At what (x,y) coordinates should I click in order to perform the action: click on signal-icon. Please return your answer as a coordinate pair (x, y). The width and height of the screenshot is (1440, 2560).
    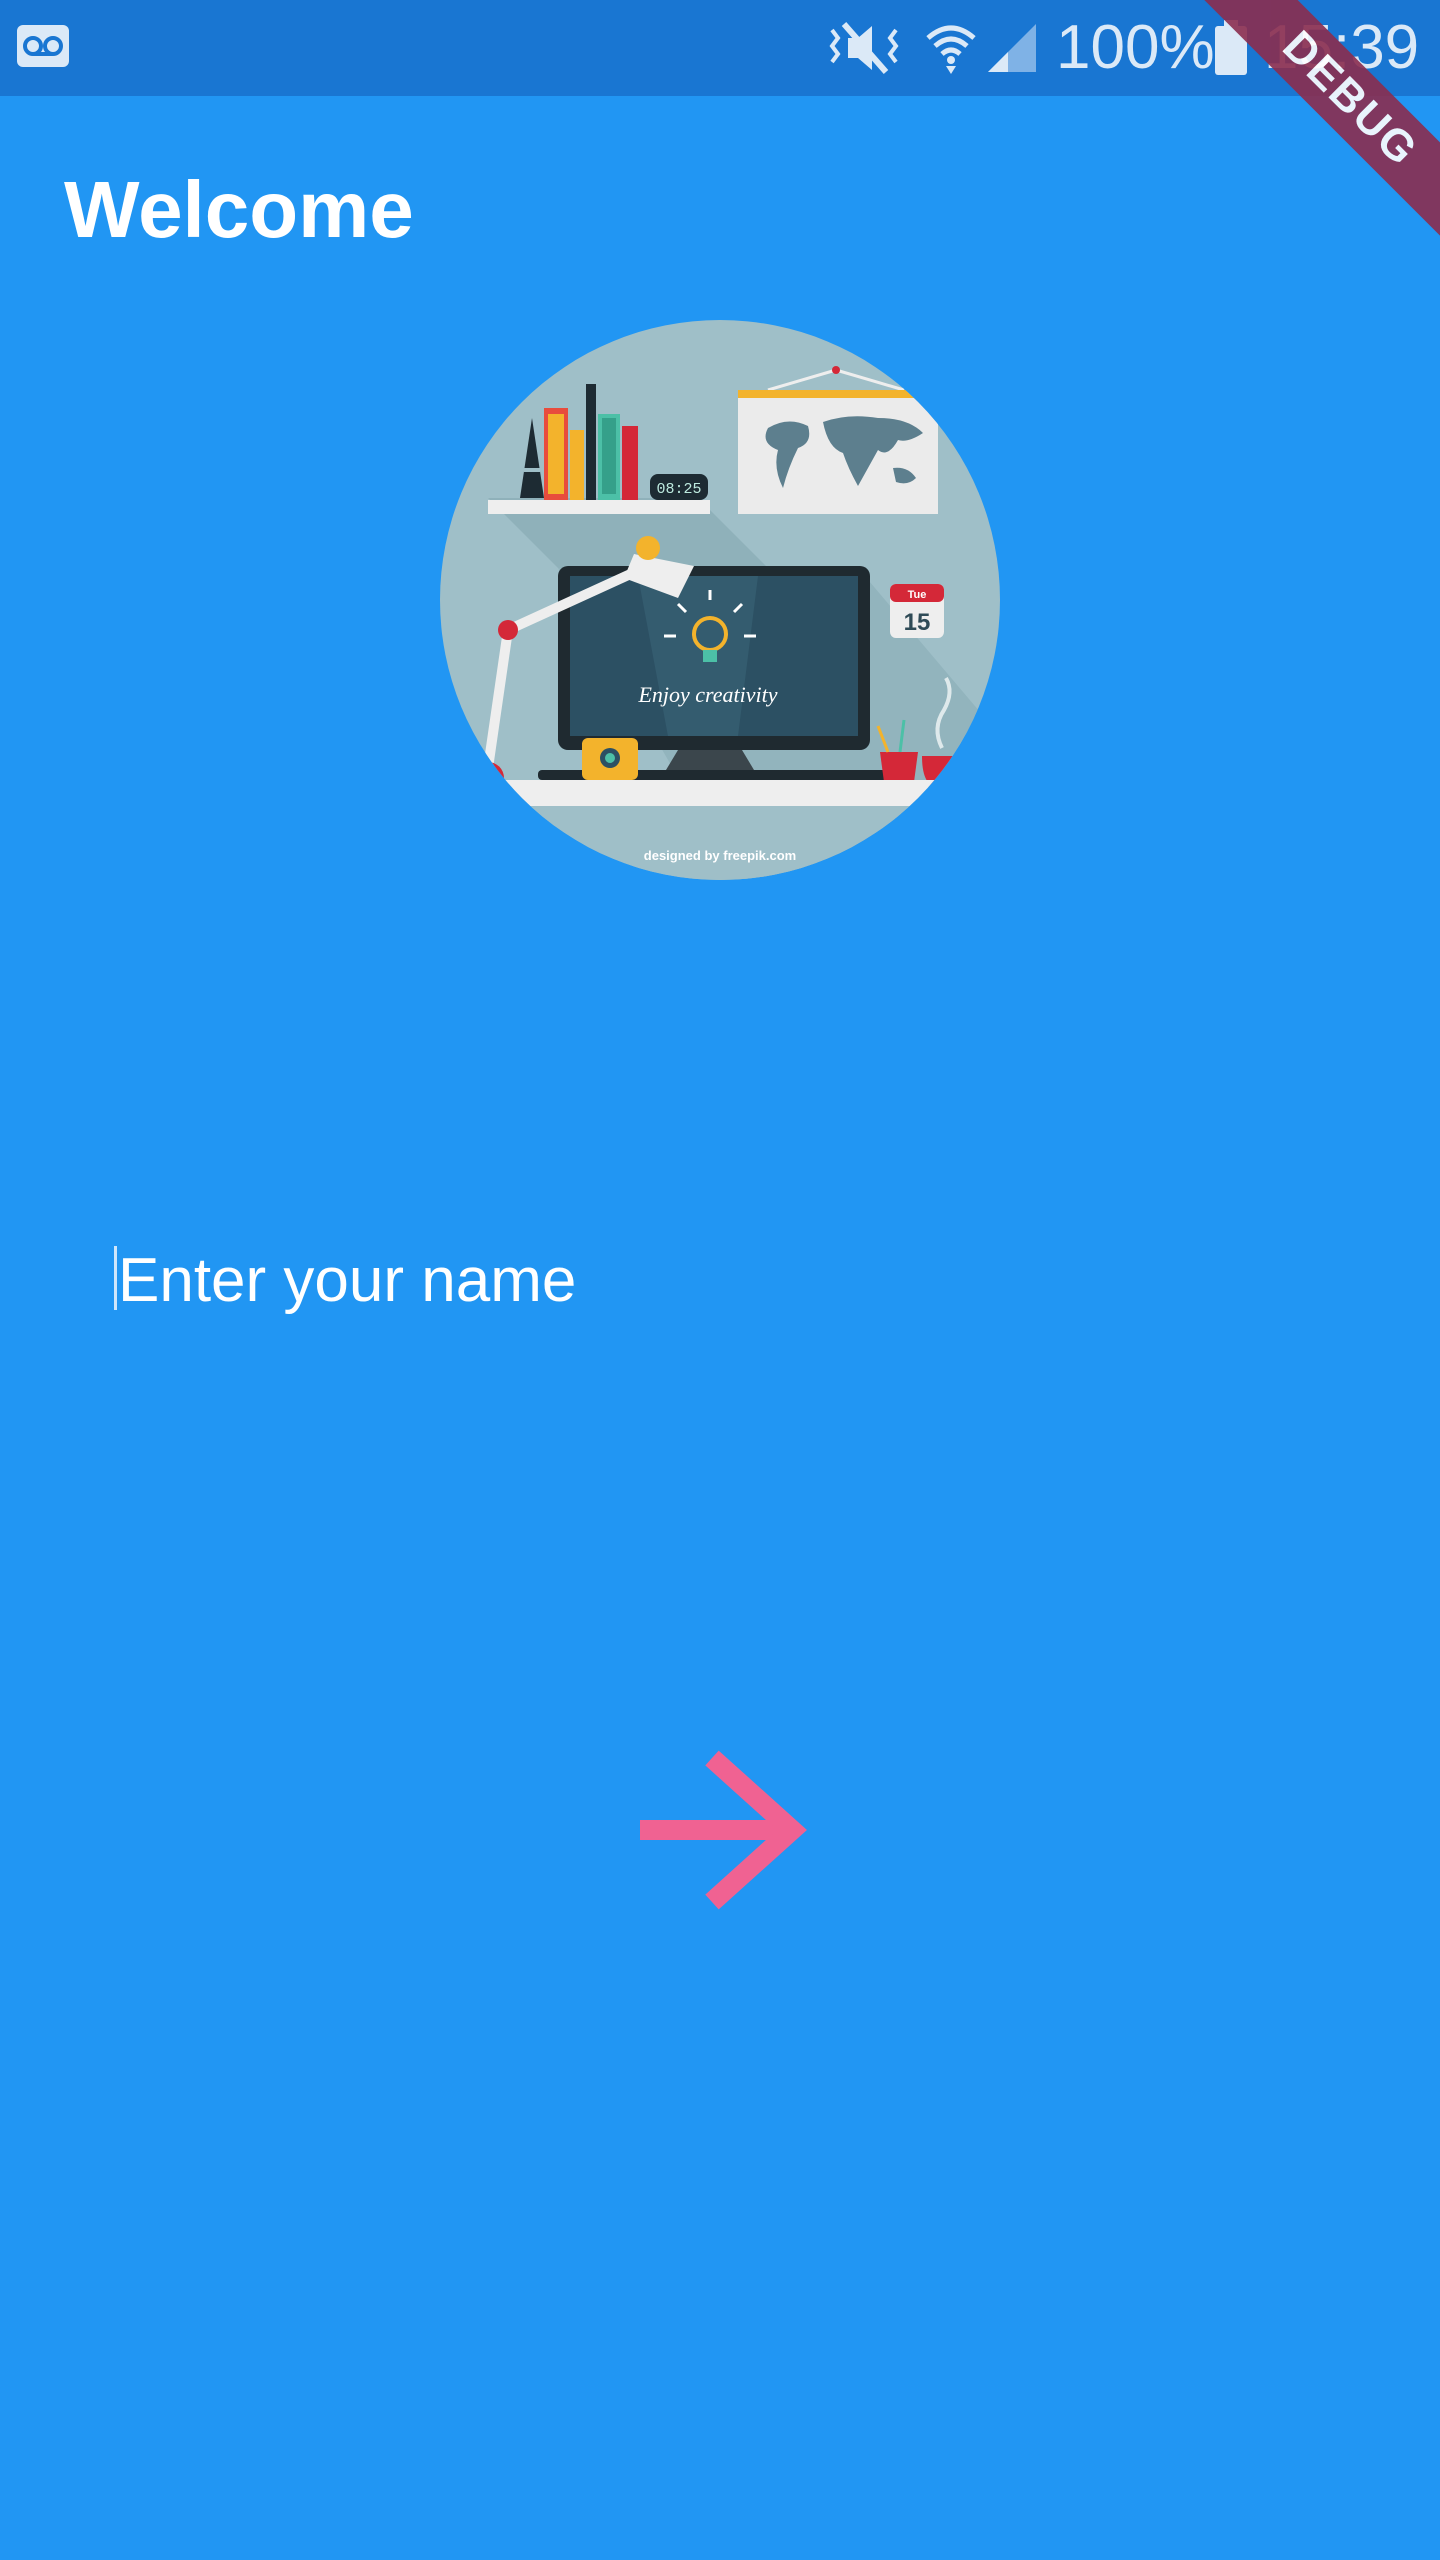
    Looking at the image, I should click on (1012, 50).